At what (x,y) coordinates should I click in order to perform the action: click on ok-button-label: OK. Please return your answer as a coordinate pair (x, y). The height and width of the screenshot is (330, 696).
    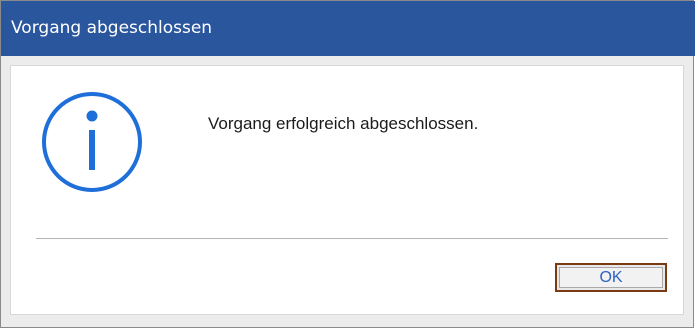
    Looking at the image, I should click on (611, 277).